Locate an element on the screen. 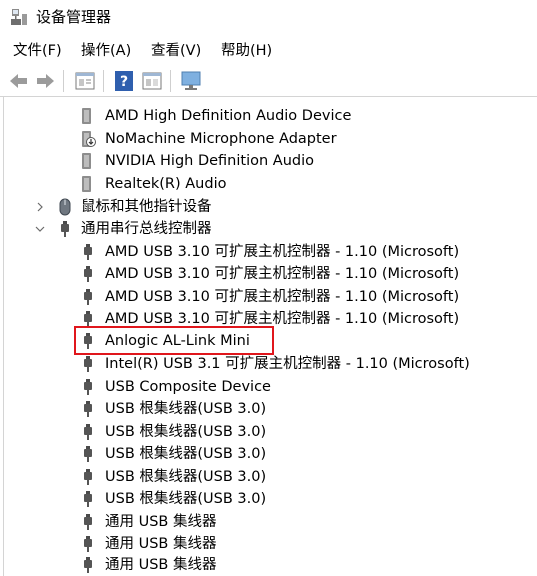 The height and width of the screenshot is (576, 537). tree-item-usb: USB Composite Device is located at coordinates (268, 387).